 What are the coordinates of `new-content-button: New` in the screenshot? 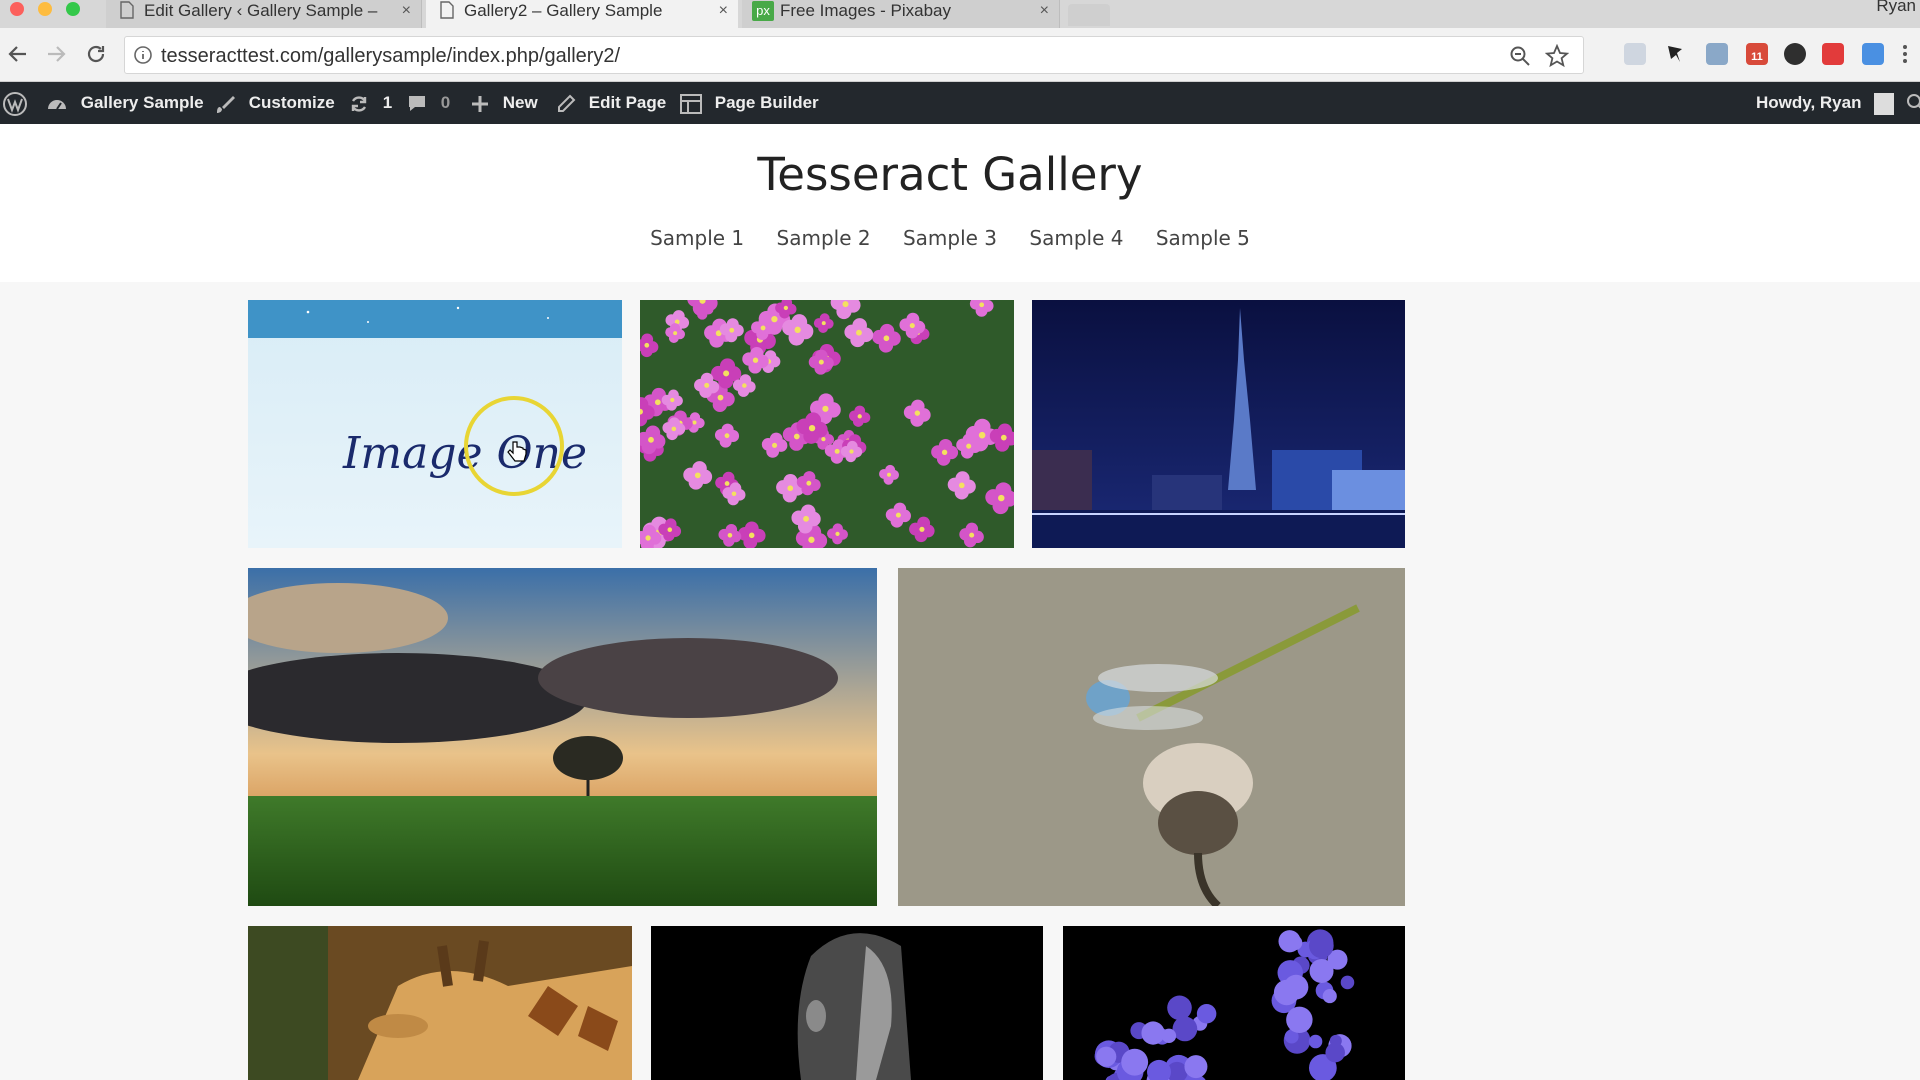 It's located at (504, 103).